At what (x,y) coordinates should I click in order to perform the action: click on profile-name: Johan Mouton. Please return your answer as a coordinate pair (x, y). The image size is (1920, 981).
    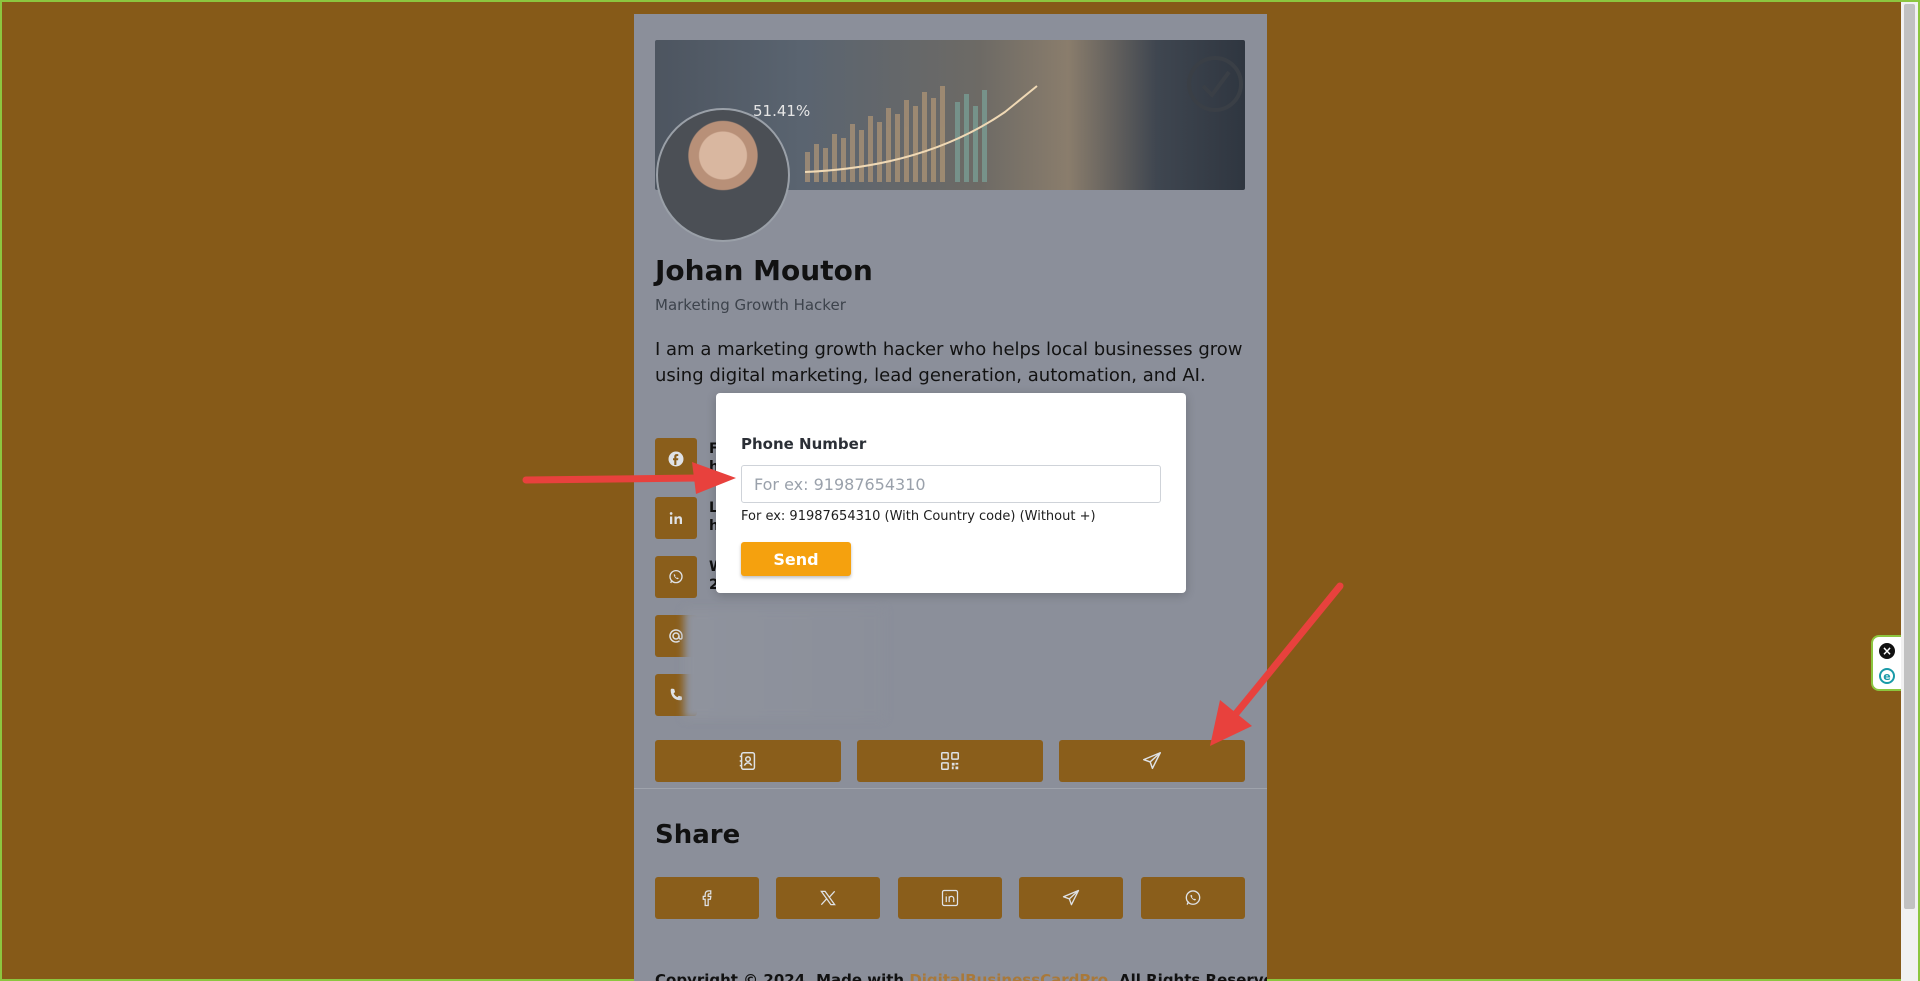
    Looking at the image, I should click on (764, 270).